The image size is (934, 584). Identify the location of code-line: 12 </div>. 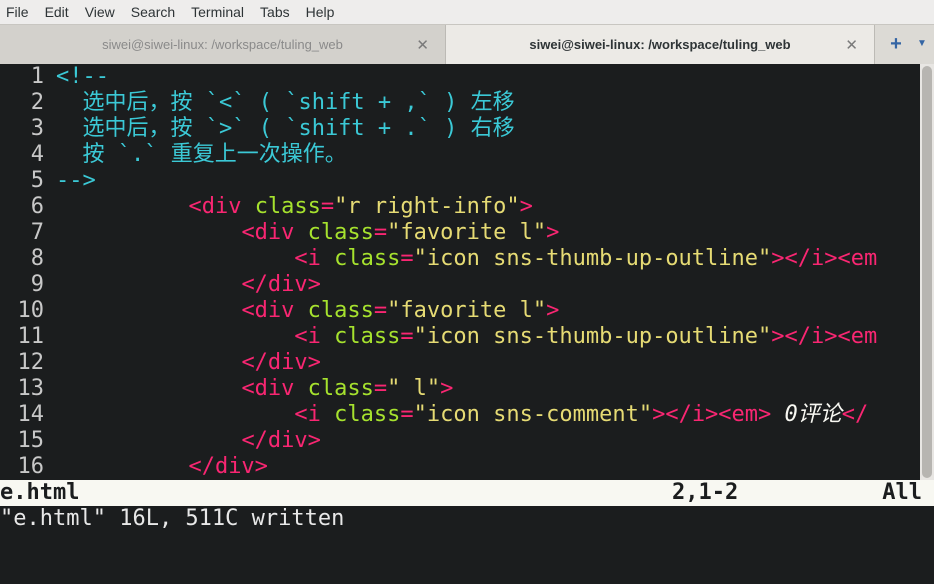
(460, 363).